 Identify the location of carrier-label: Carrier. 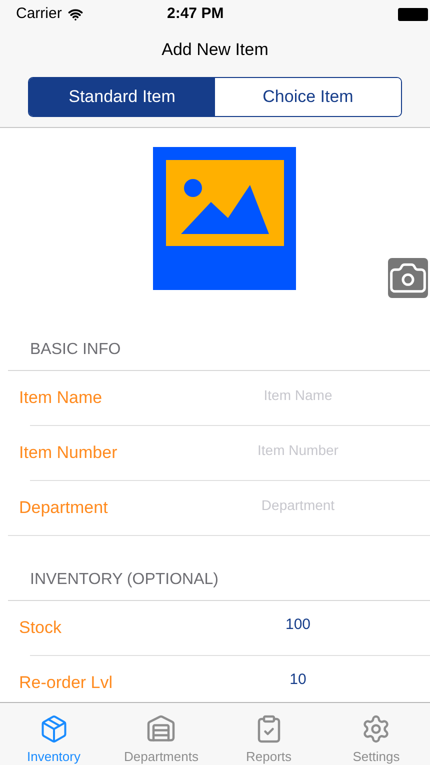
(39, 14).